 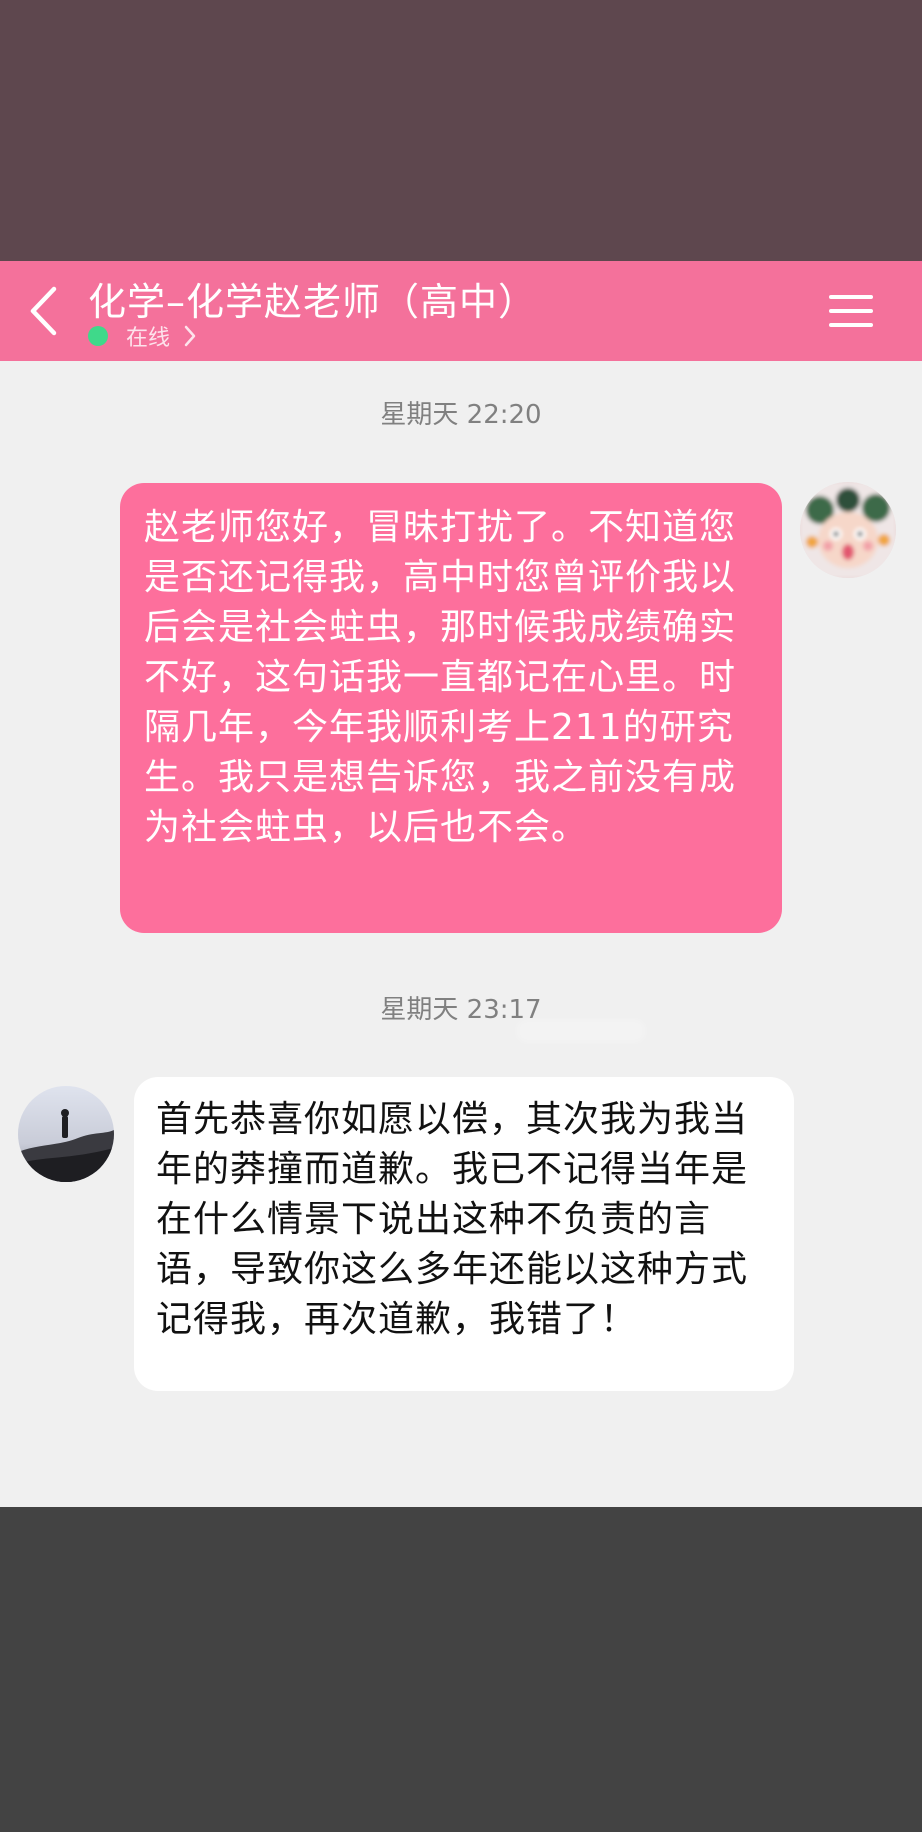 I want to click on landscape-silhouette-avatar-icon, so click(x=66, y=1134).